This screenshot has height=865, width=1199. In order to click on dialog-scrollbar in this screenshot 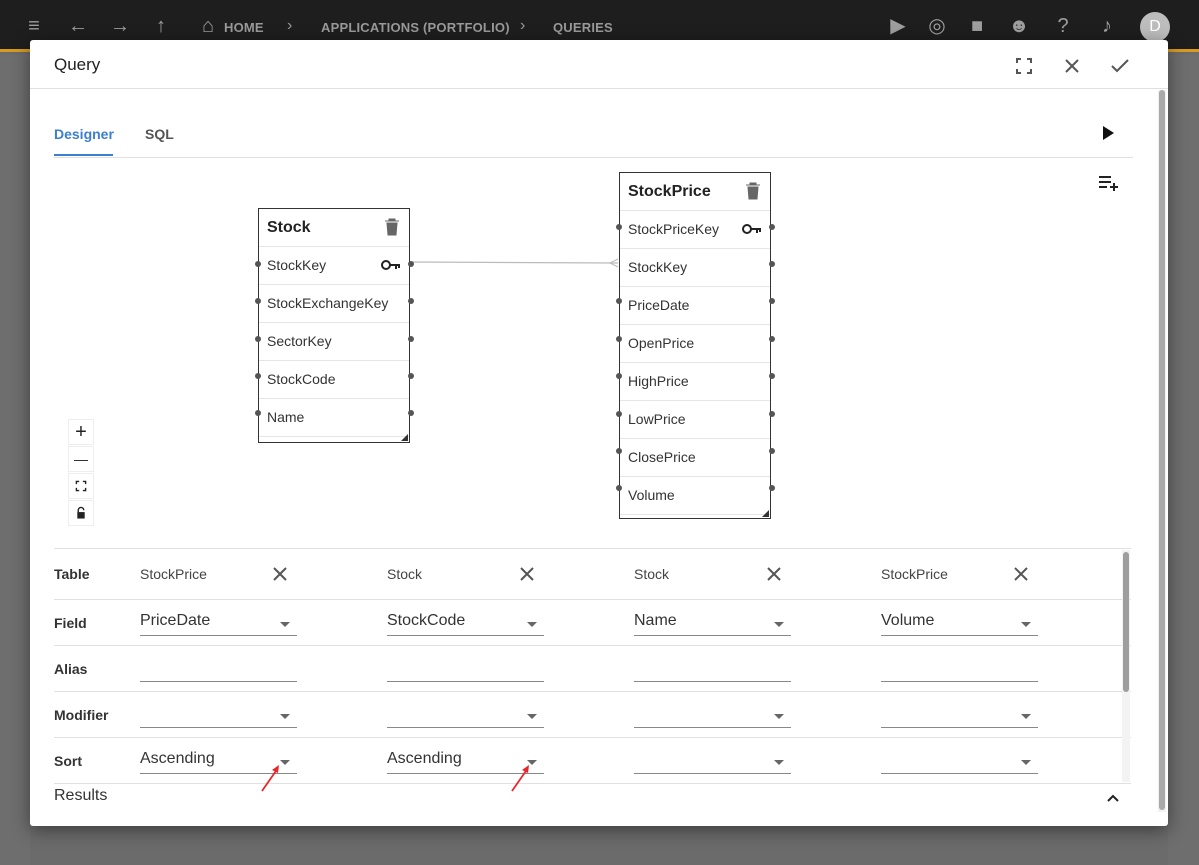, I will do `click(1162, 451)`.